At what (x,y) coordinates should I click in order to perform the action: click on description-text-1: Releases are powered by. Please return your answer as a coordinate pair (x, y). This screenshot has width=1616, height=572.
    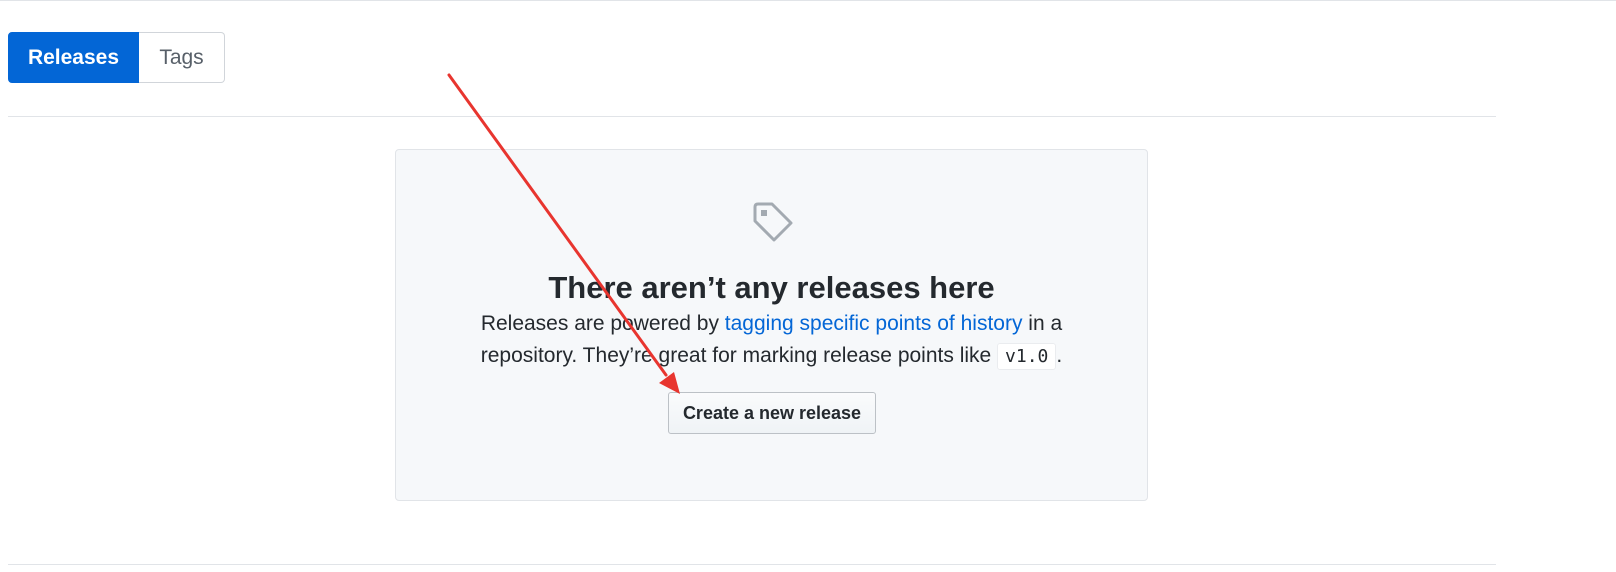
    Looking at the image, I should click on (602, 323).